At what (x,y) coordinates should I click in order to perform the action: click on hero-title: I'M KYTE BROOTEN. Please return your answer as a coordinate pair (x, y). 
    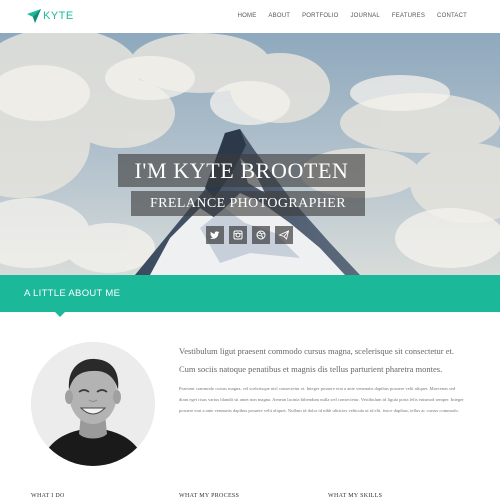
    Looking at the image, I should click on (241, 170).